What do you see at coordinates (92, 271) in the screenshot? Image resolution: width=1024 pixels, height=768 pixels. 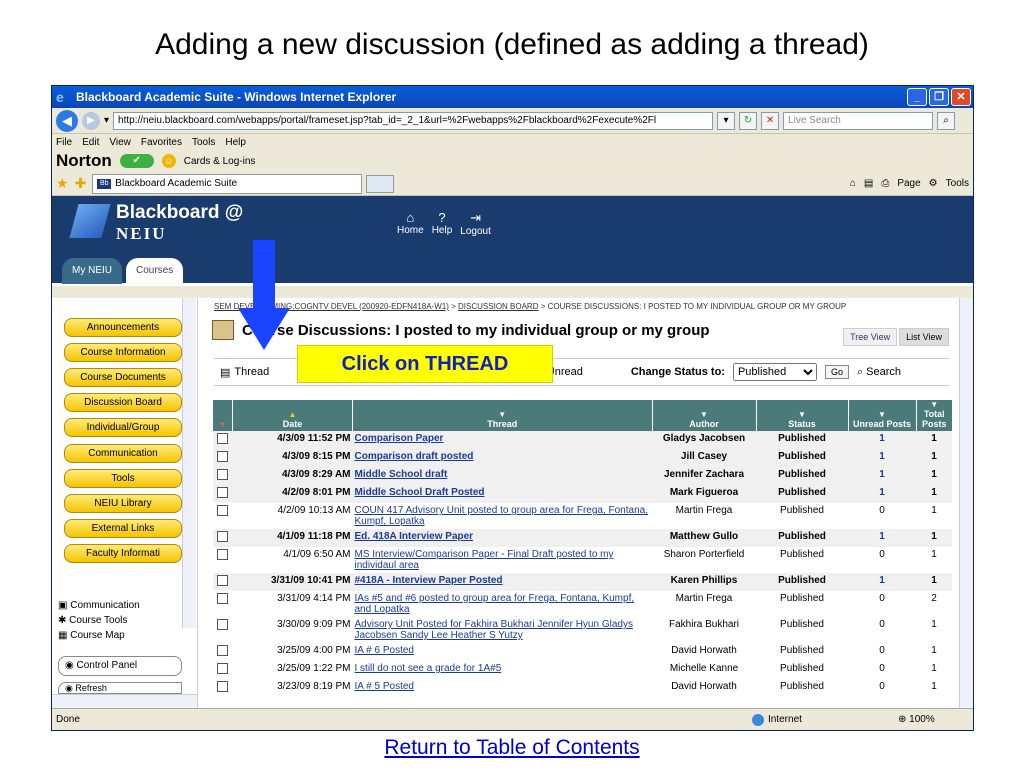 I see `tab-my-neiu: My NEIU` at bounding box center [92, 271].